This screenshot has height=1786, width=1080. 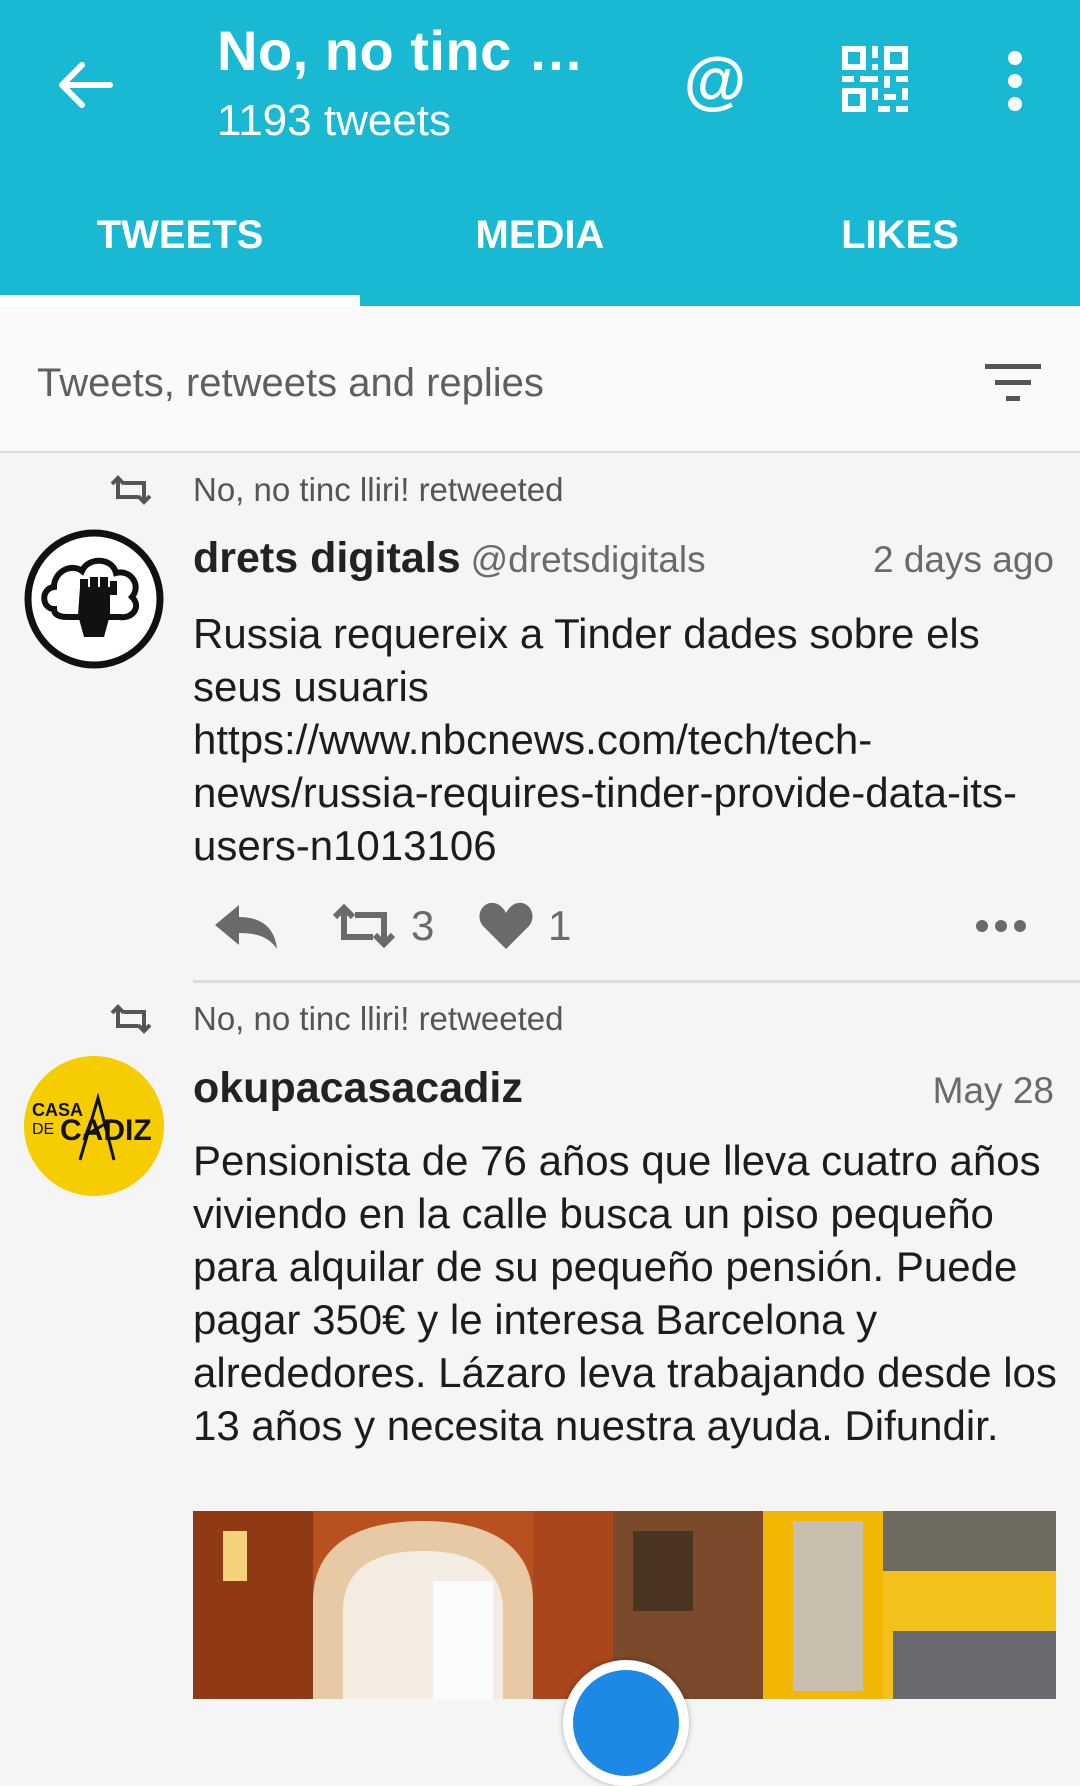 What do you see at coordinates (1015, 81) in the screenshot?
I see `overflow-menu-icon` at bounding box center [1015, 81].